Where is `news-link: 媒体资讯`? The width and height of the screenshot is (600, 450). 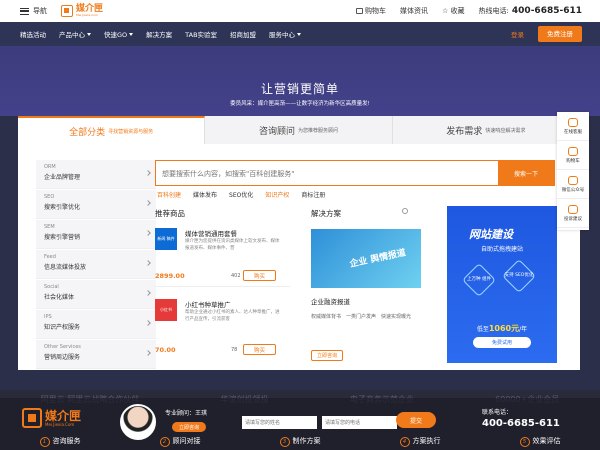
news-link: 媒体资讯 is located at coordinates (414, 11).